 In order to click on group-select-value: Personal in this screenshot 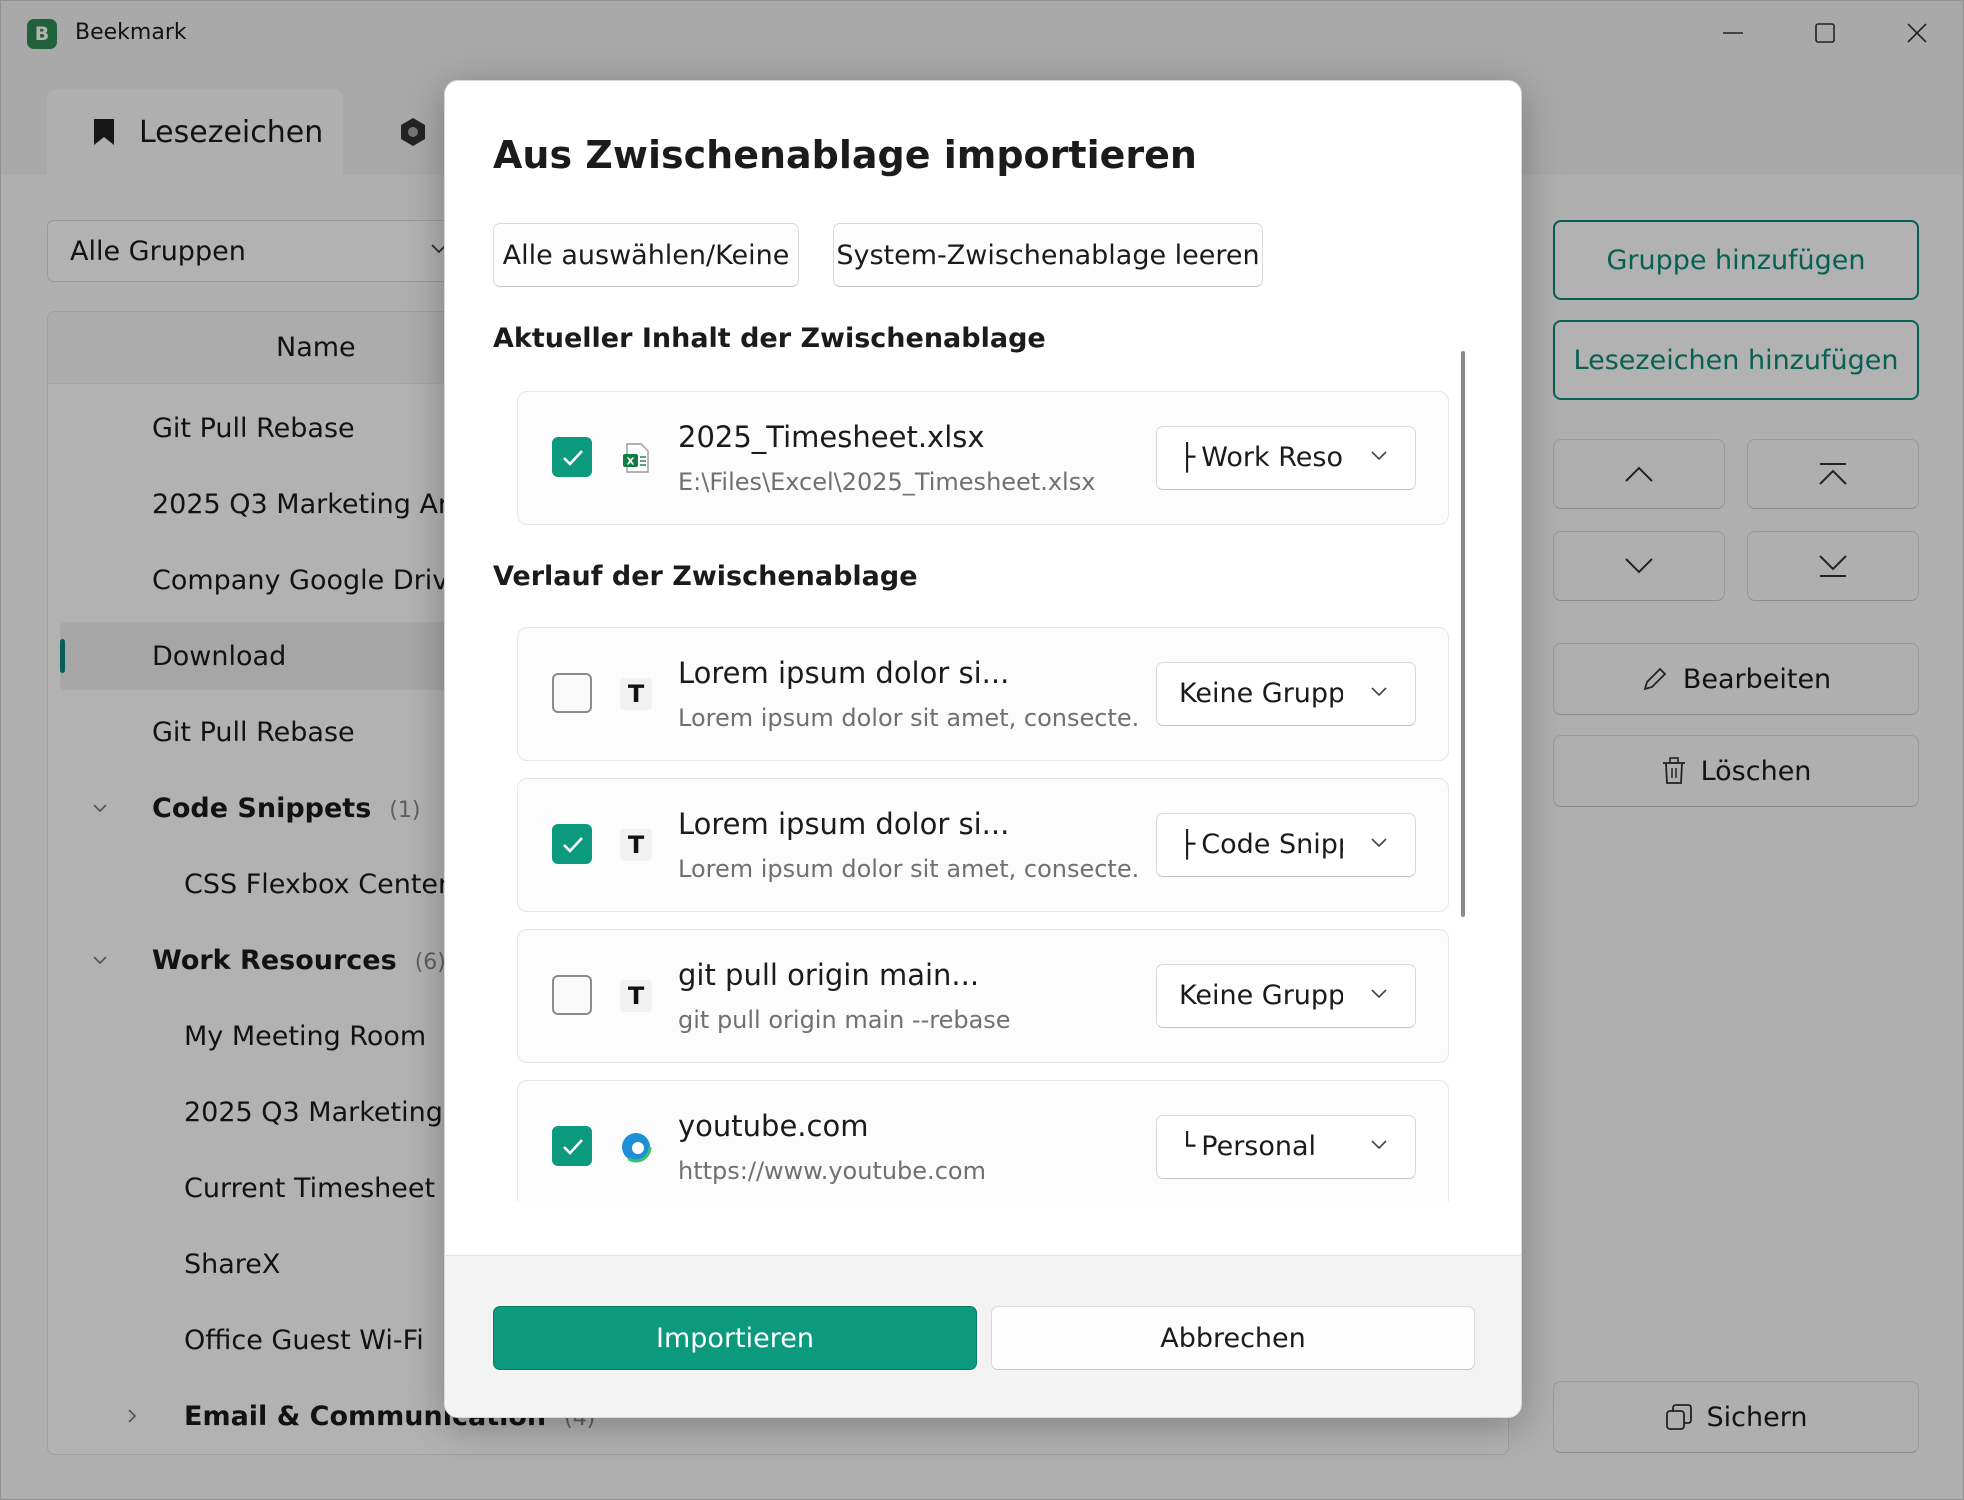, I will do `click(1259, 1146)`.